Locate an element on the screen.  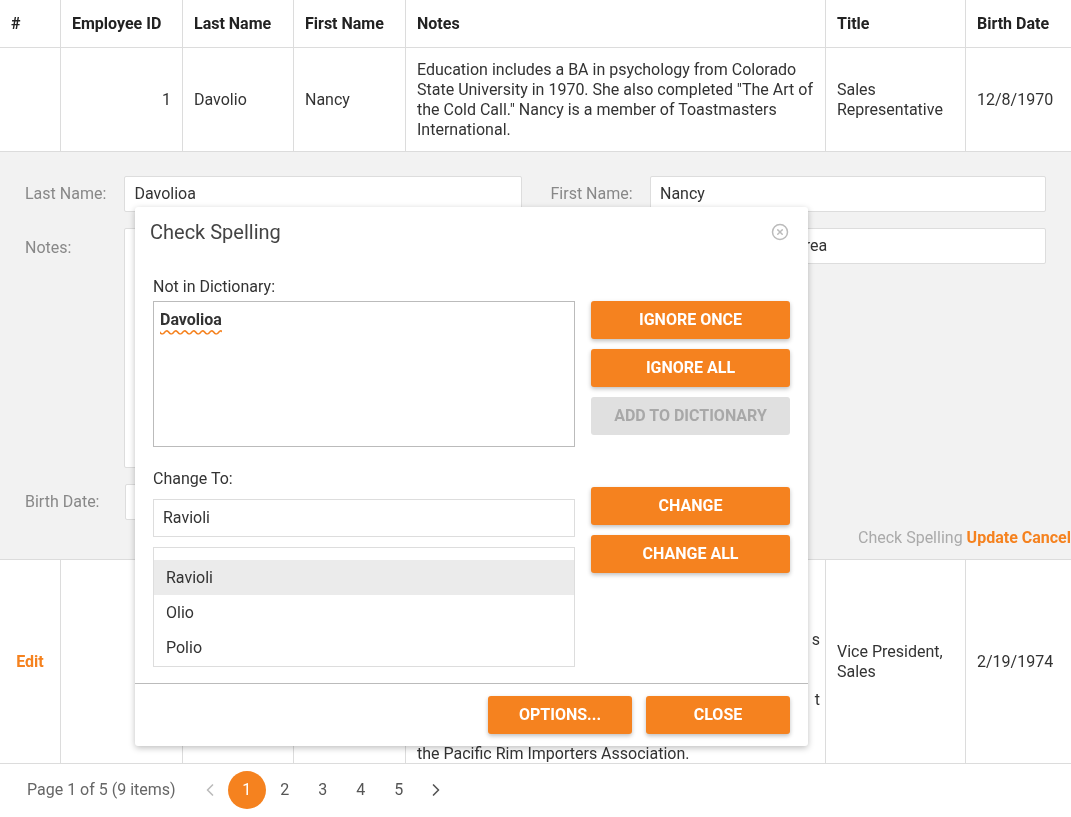
table-cell-text: the Pacific Rim Importers Association. is located at coordinates (554, 754).